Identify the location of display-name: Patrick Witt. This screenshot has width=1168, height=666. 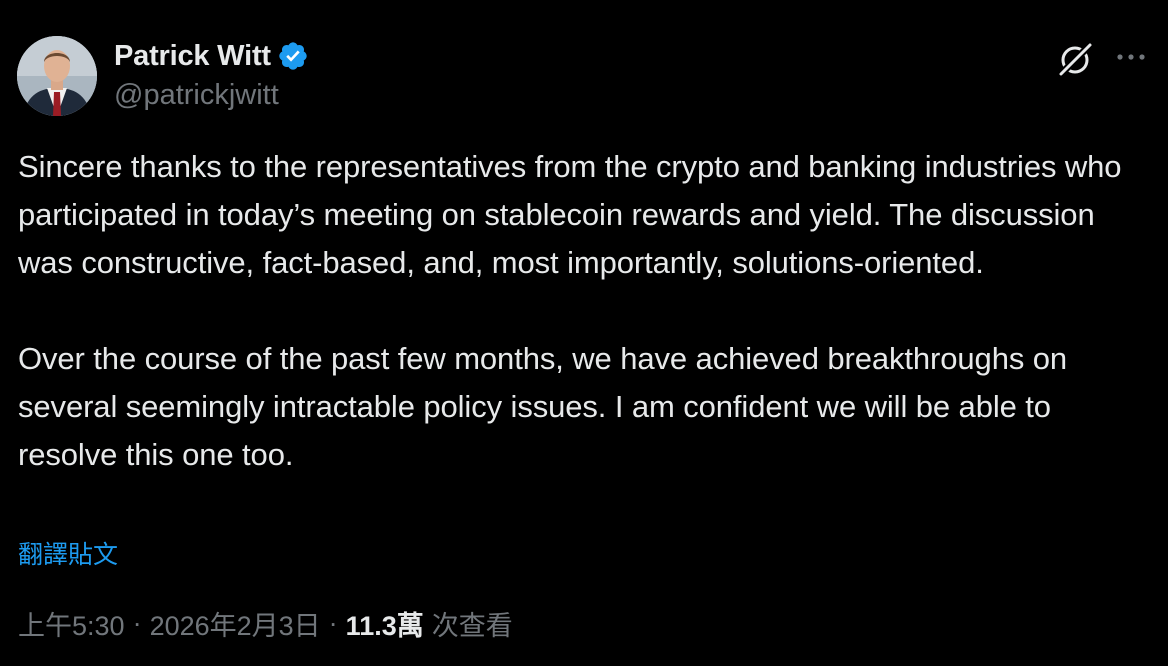
(192, 56).